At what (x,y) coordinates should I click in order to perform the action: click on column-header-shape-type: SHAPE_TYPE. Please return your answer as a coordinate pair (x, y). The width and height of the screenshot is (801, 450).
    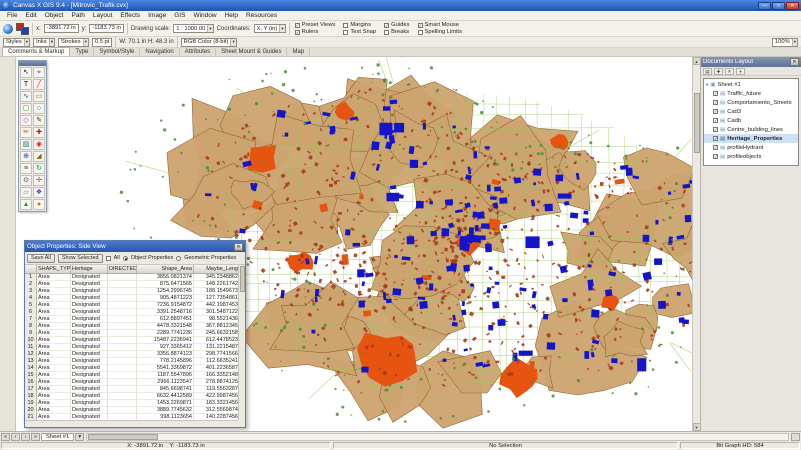
    Looking at the image, I should click on (54, 269).